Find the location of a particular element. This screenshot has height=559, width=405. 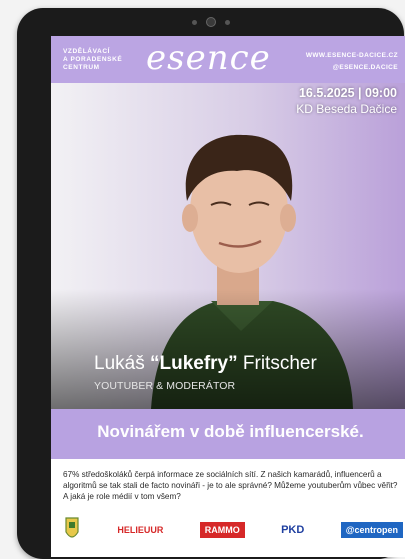

camera-icon is located at coordinates (210, 22).